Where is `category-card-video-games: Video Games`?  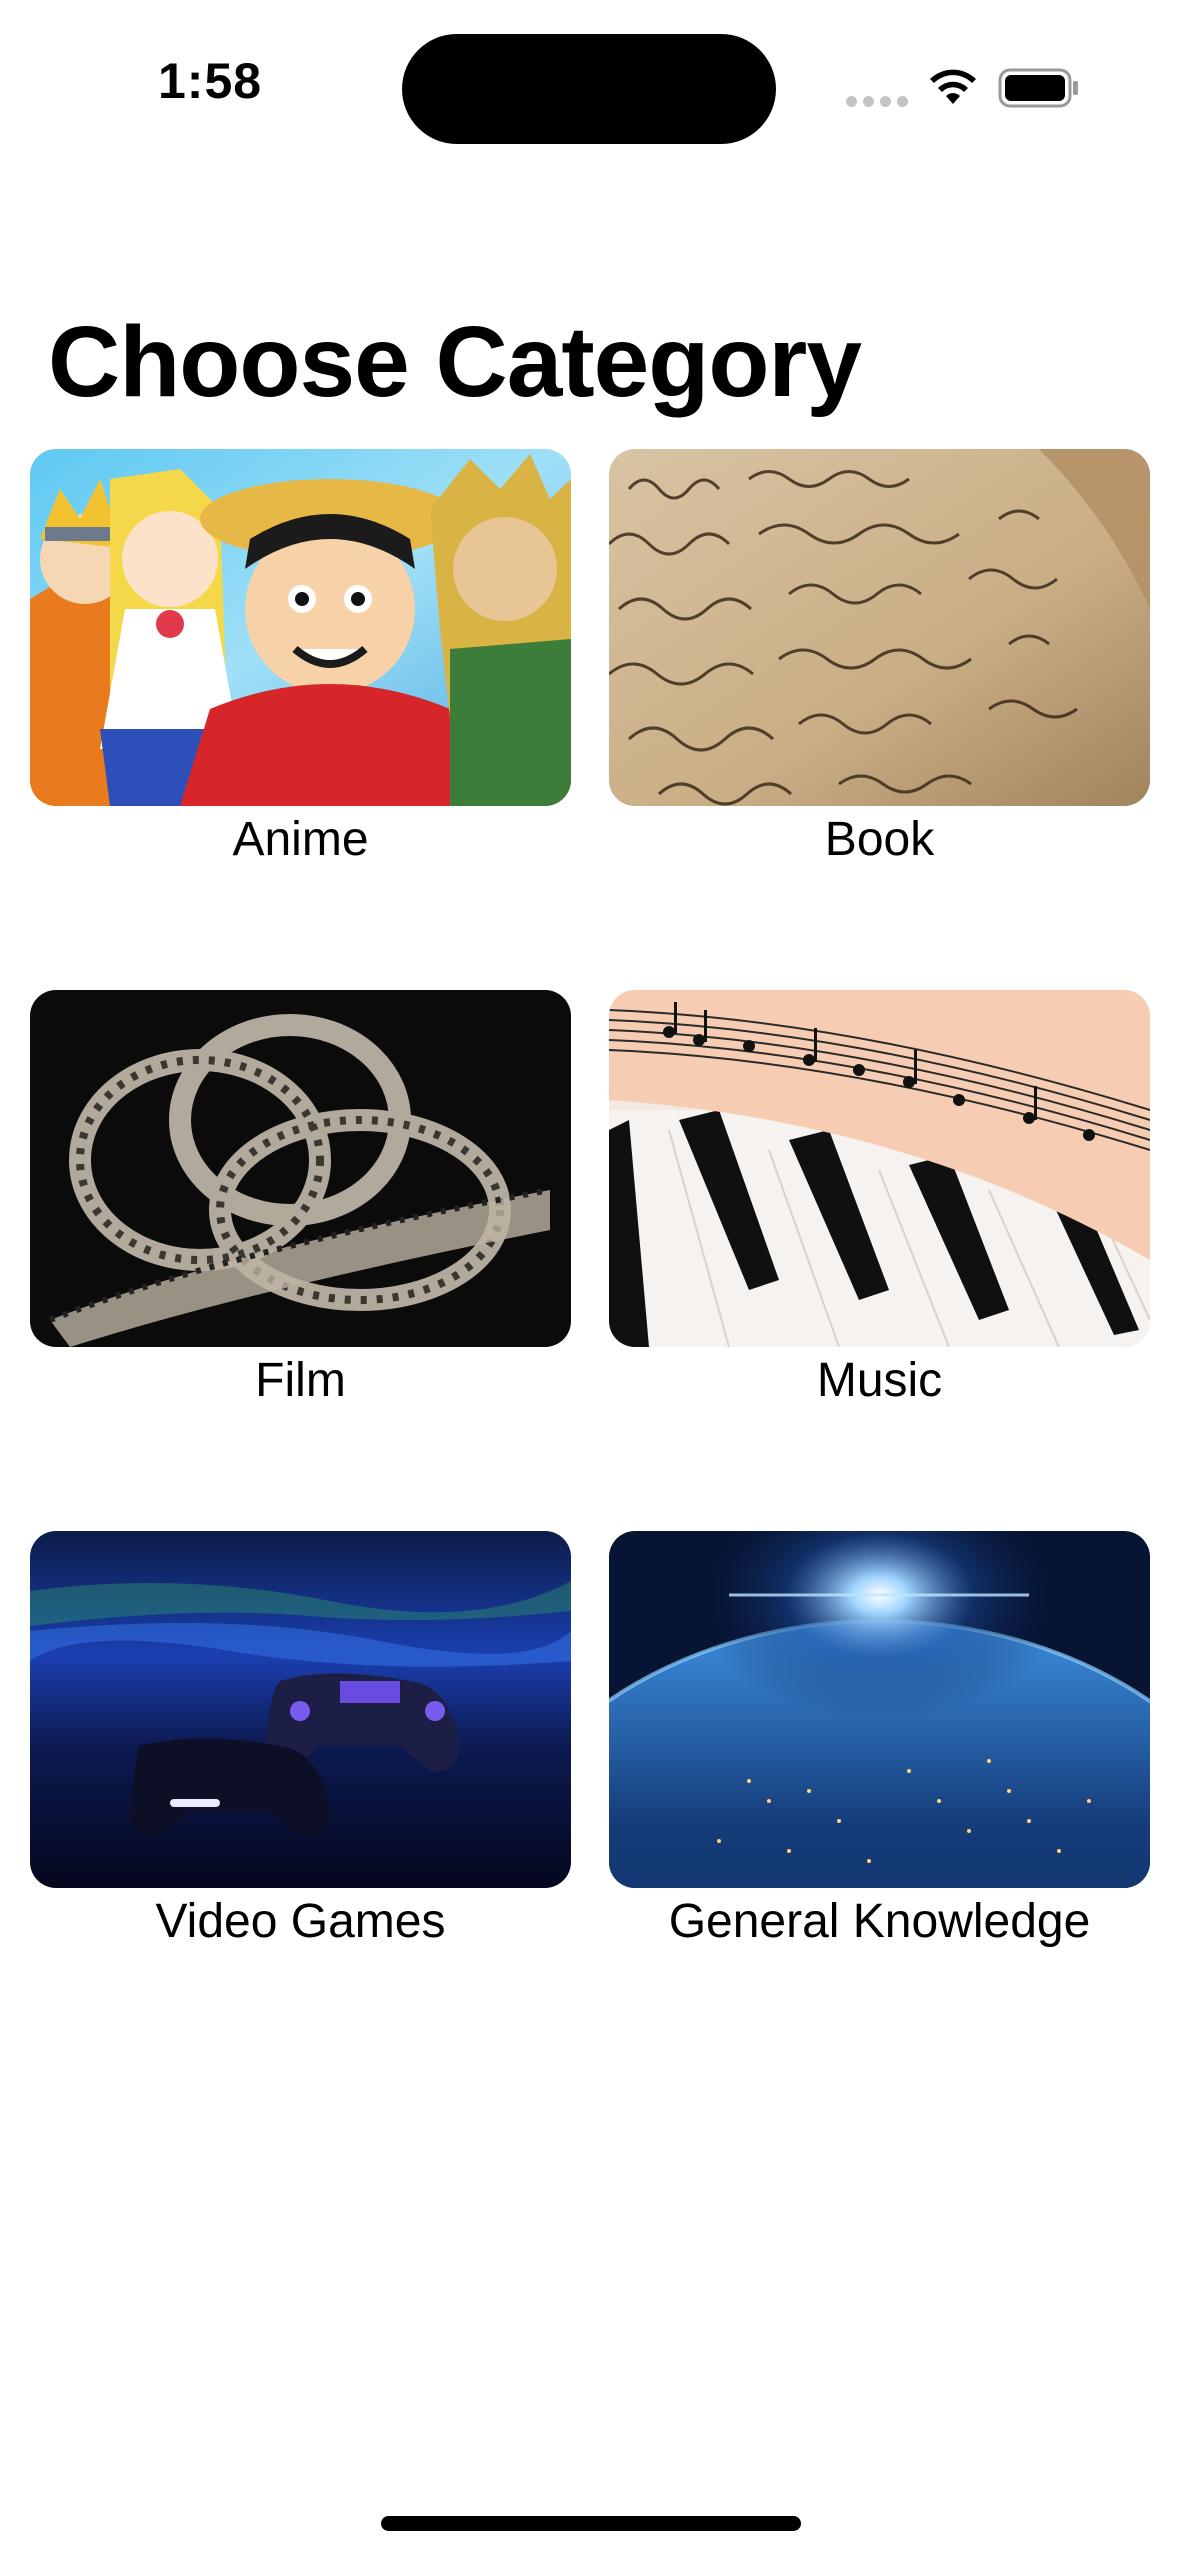
category-card-video-games: Video Games is located at coordinates (300, 1740).